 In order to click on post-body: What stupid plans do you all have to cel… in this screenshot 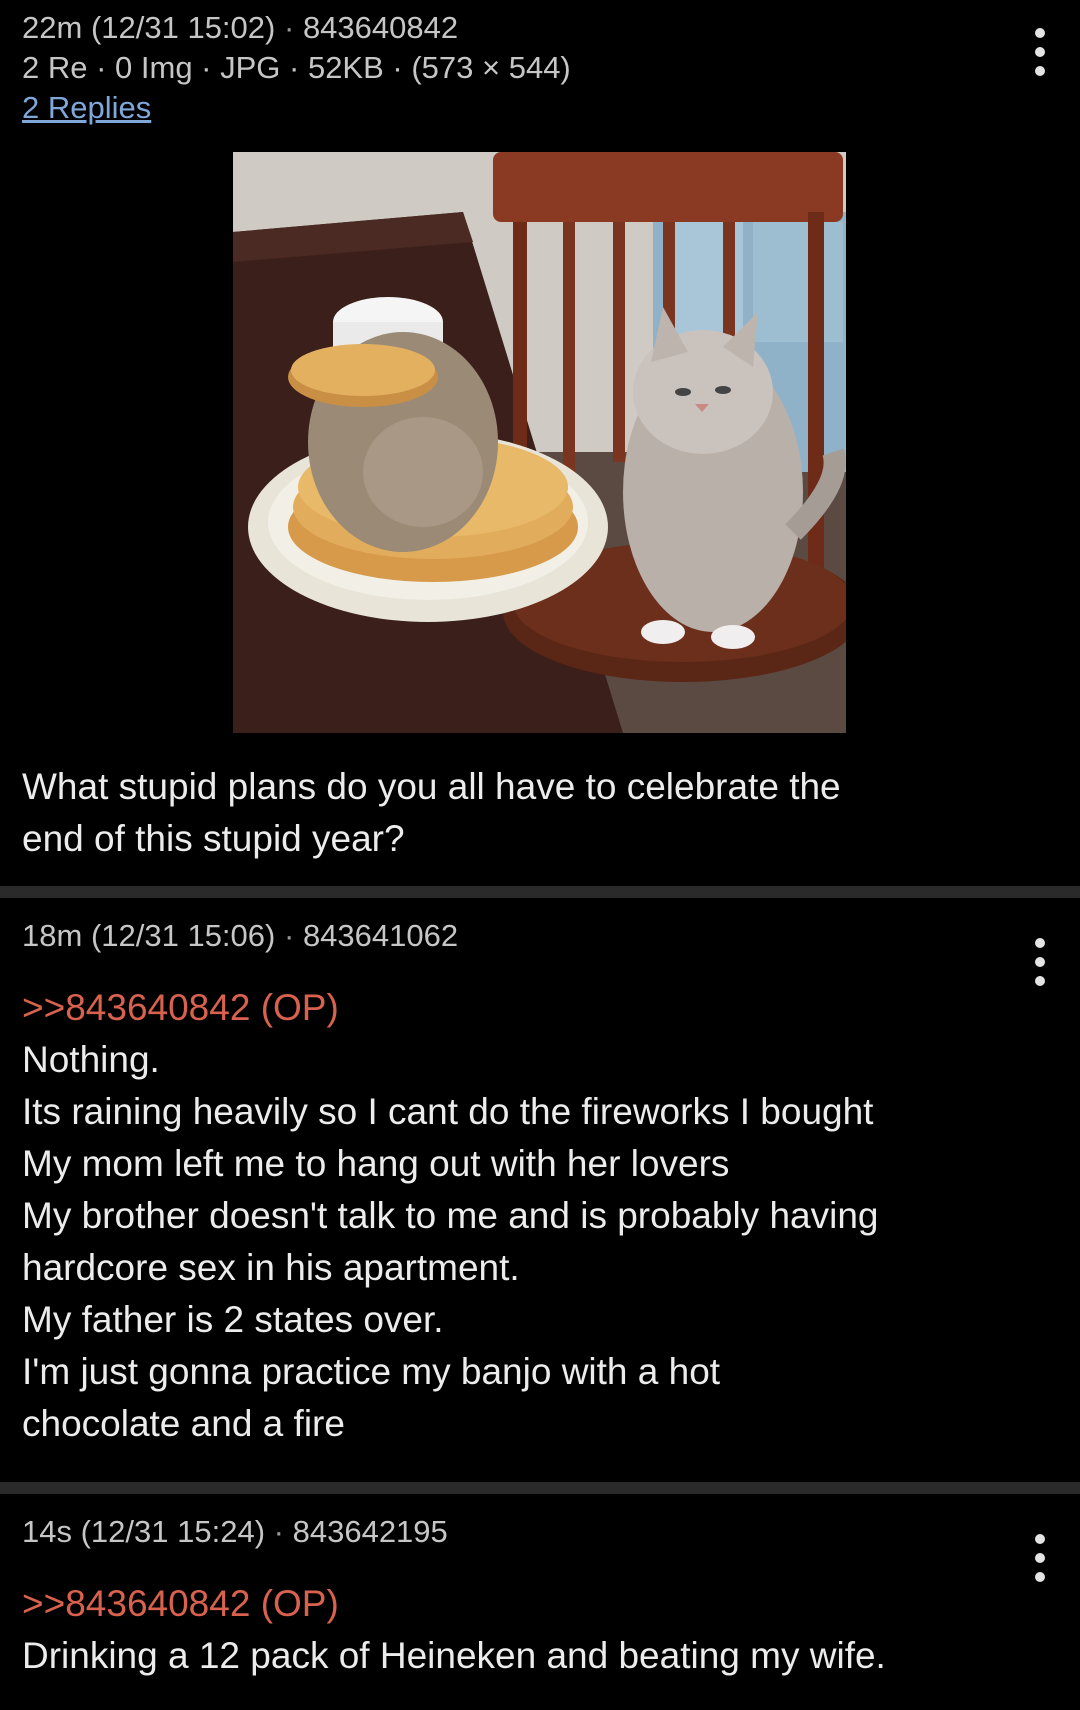, I will do `click(431, 812)`.